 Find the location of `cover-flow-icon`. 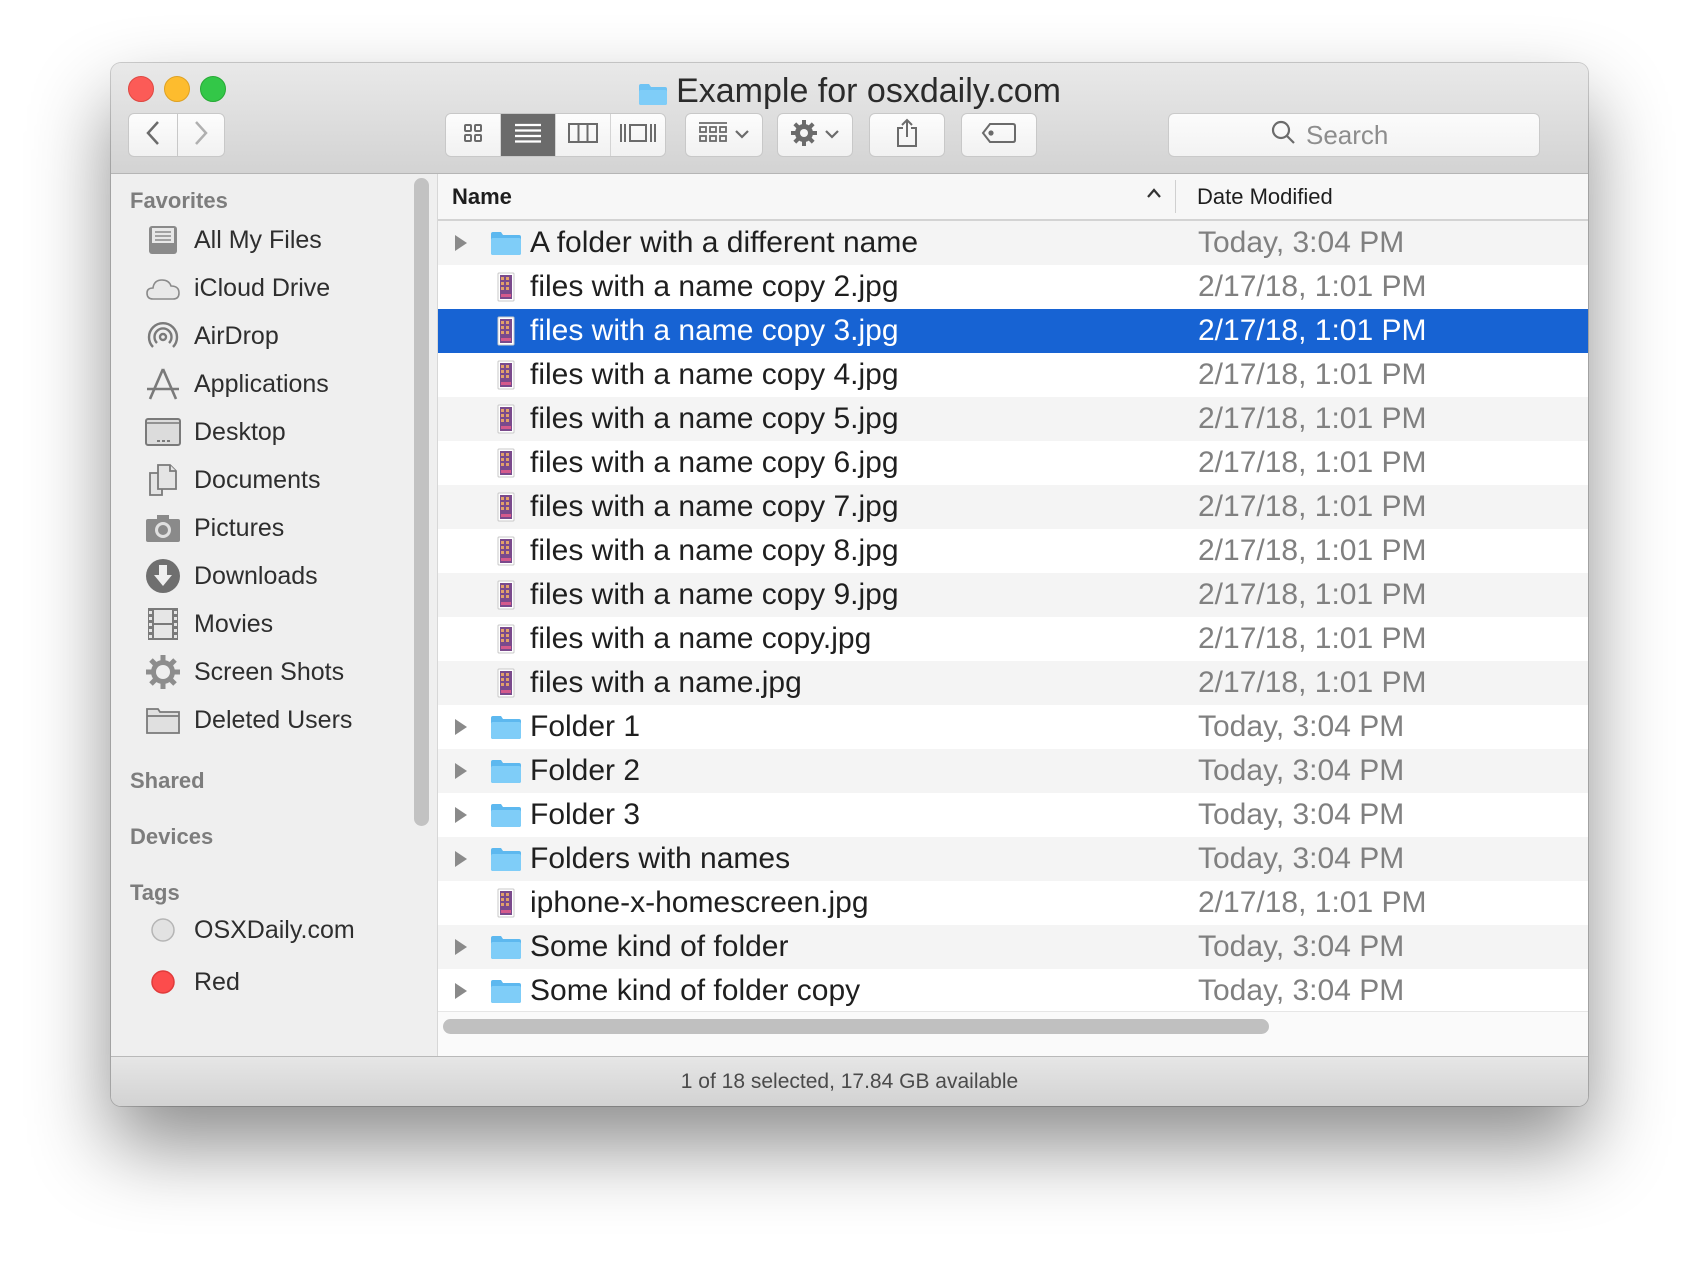

cover-flow-icon is located at coordinates (638, 135).